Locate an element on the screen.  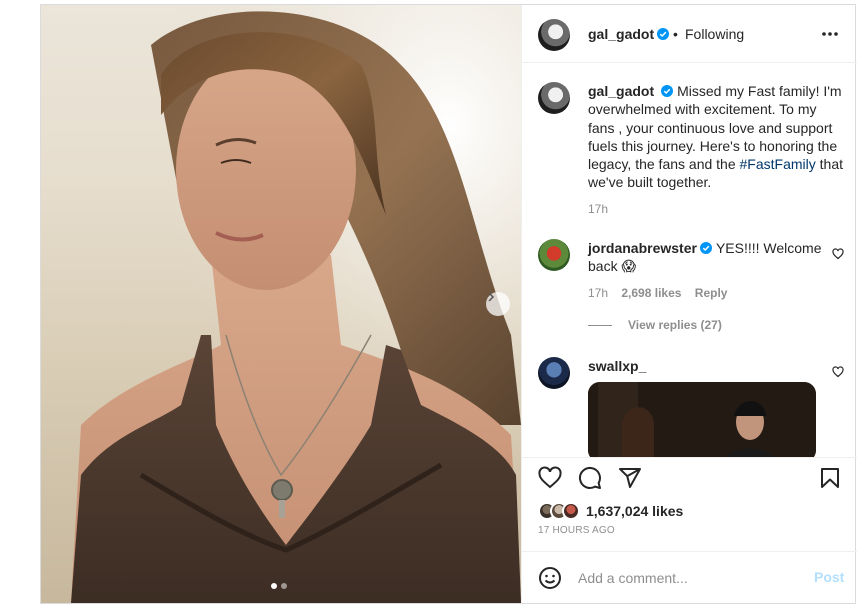
gif-preview is located at coordinates (702, 419).